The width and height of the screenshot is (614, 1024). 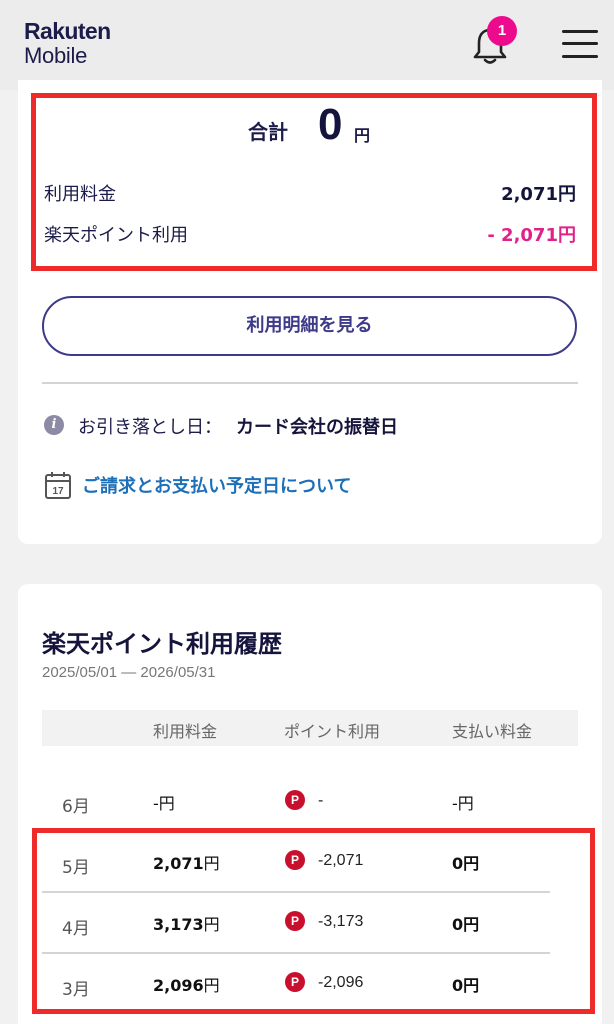 I want to click on debit-date-value: カード会社の振替日, so click(x=317, y=427).